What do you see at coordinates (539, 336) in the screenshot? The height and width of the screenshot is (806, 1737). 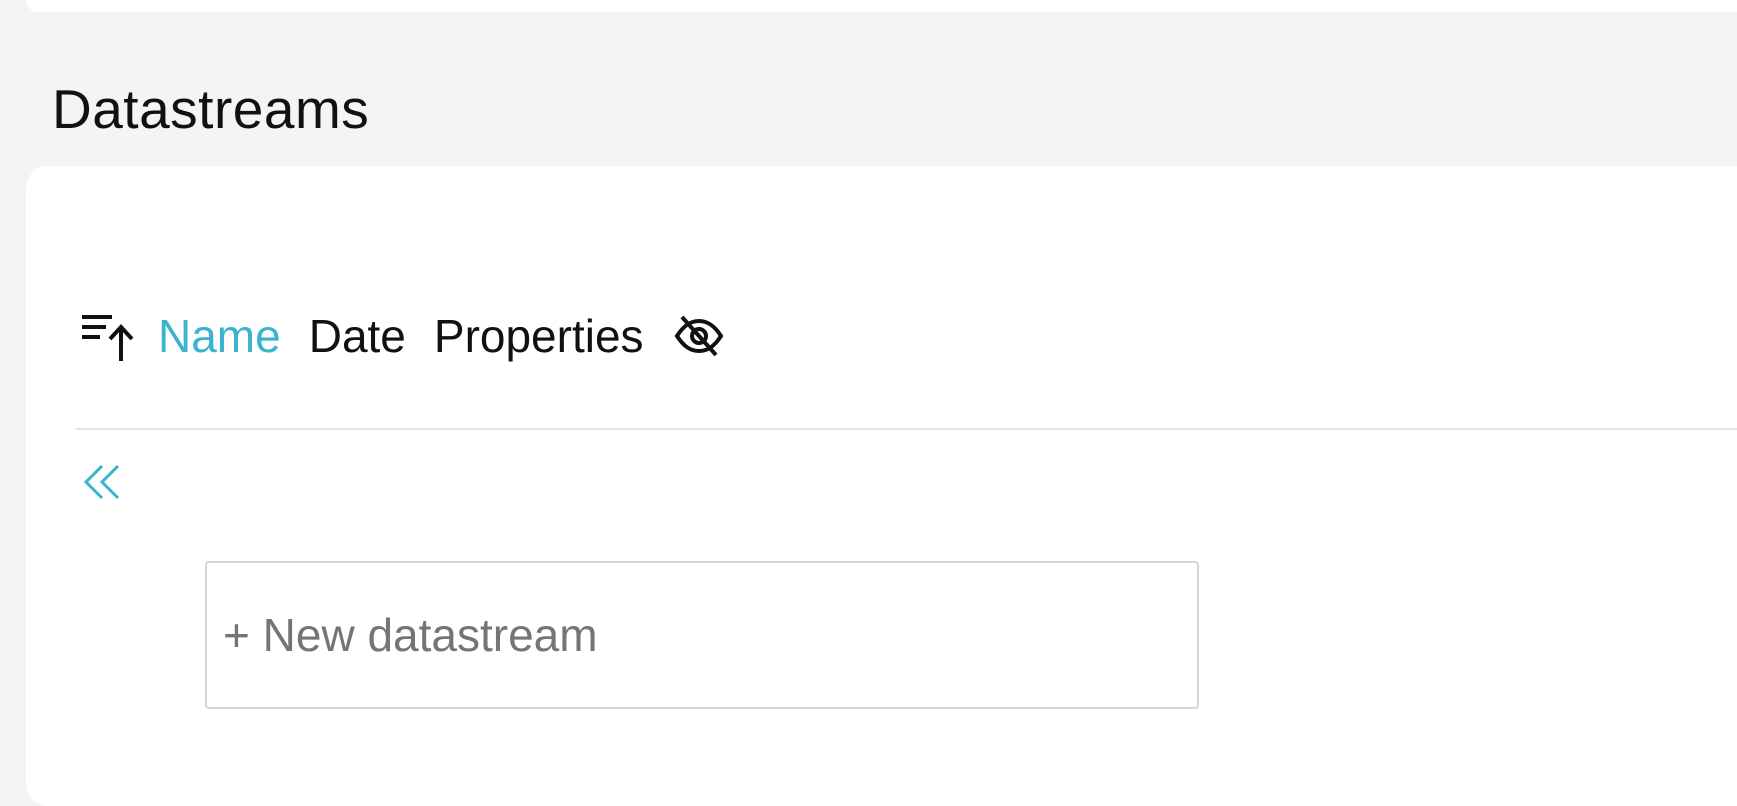 I see `sort-by-properties: Properties` at bounding box center [539, 336].